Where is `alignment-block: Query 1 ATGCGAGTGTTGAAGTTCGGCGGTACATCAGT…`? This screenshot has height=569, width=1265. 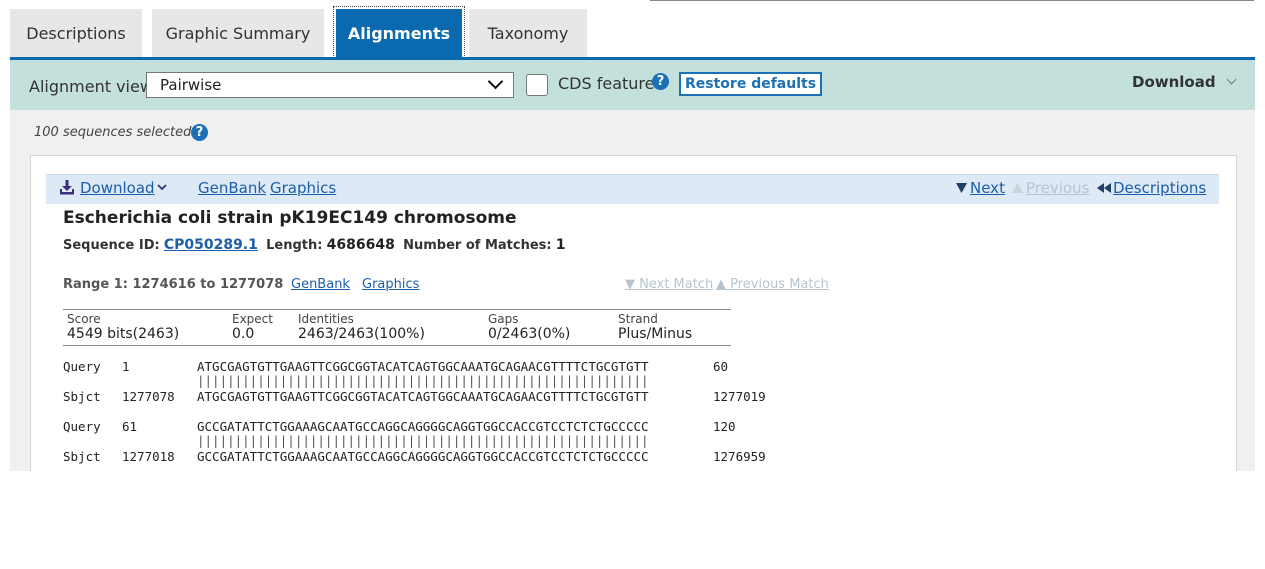 alignment-block: Query 1 ATGCGAGTGTTGAAGTTCGGCGGTACATCAGT… is located at coordinates (423, 381).